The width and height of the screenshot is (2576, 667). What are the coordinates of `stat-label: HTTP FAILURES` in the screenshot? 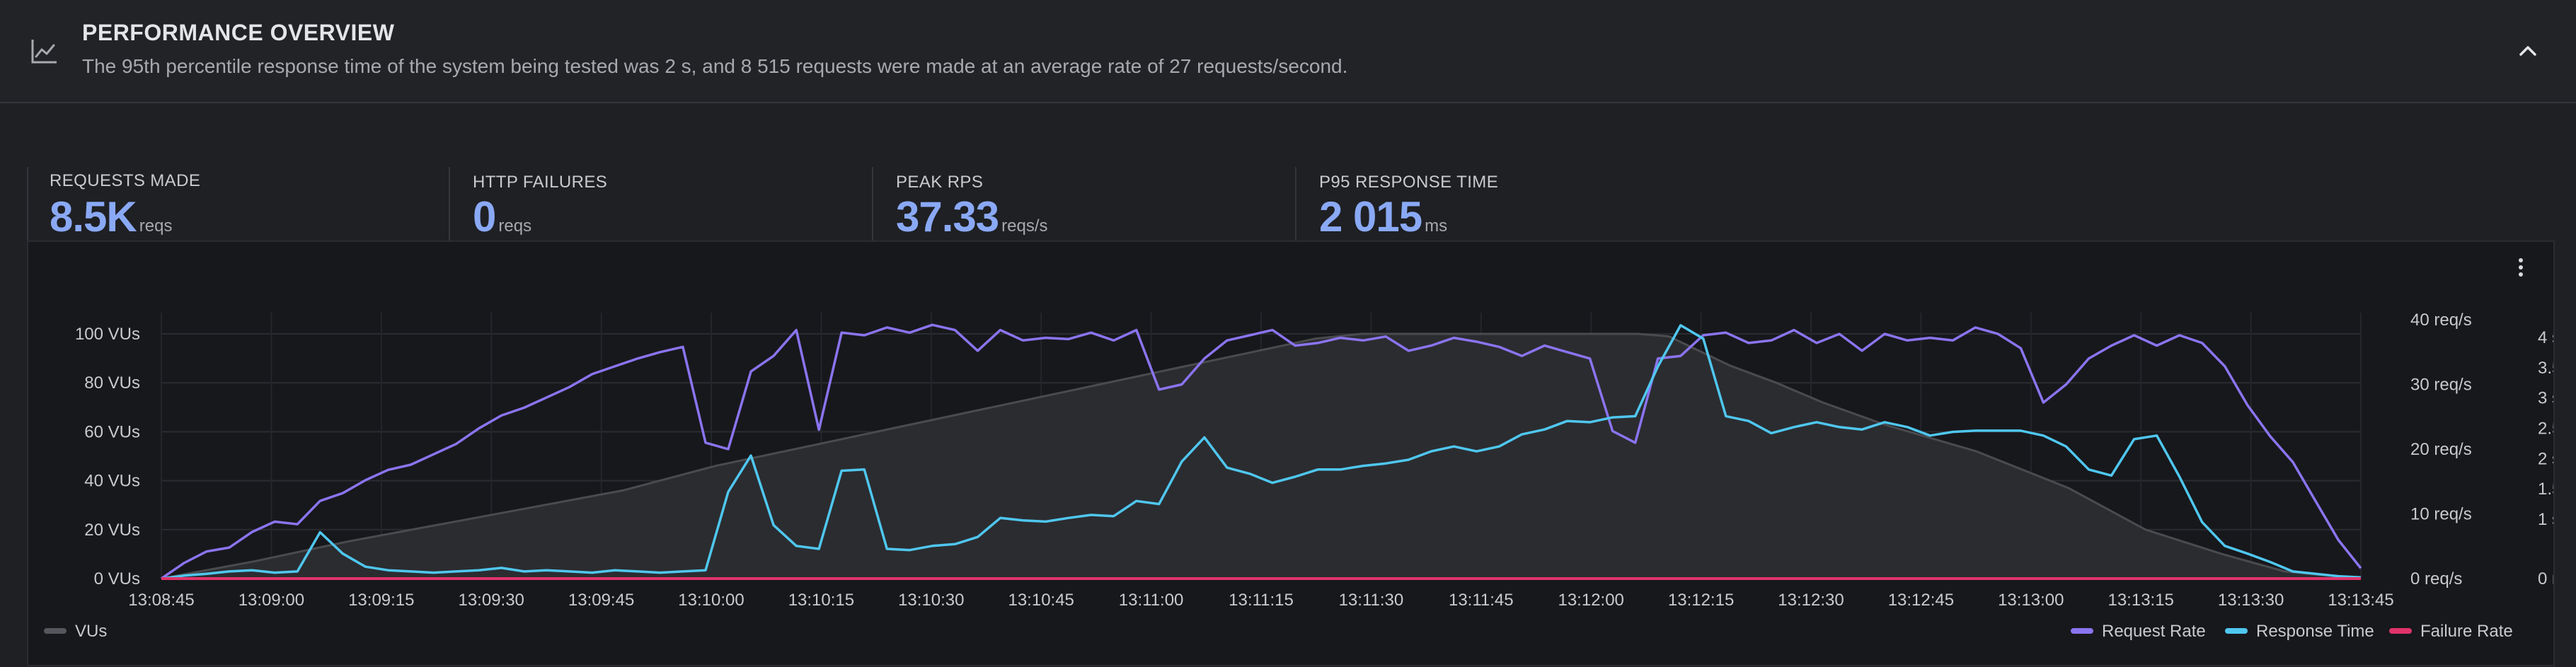 It's located at (540, 182).